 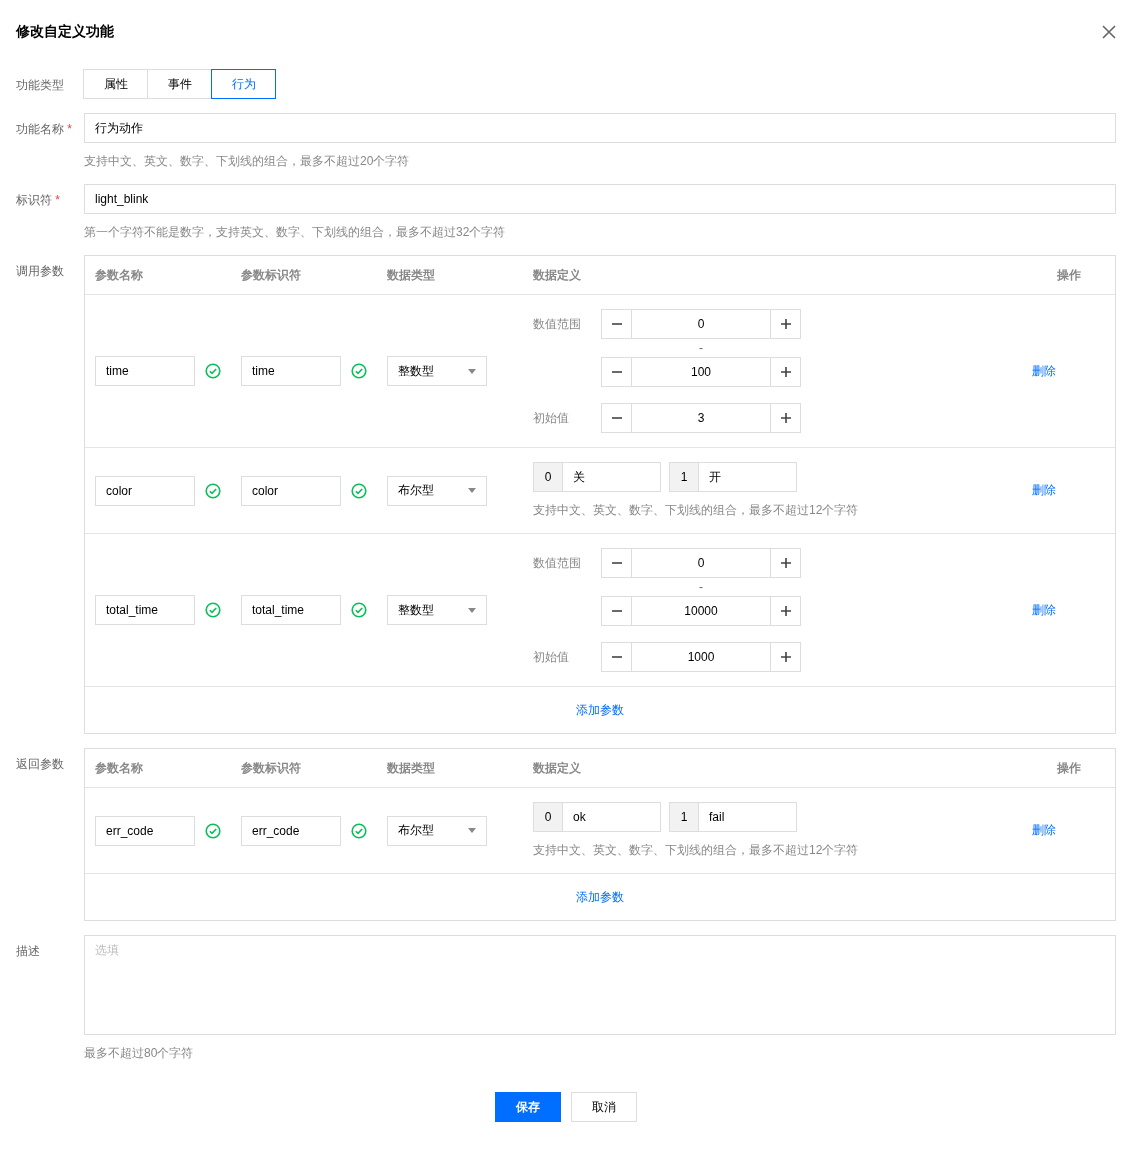 I want to click on value-label-field: 0 ok, so click(x=597, y=817).